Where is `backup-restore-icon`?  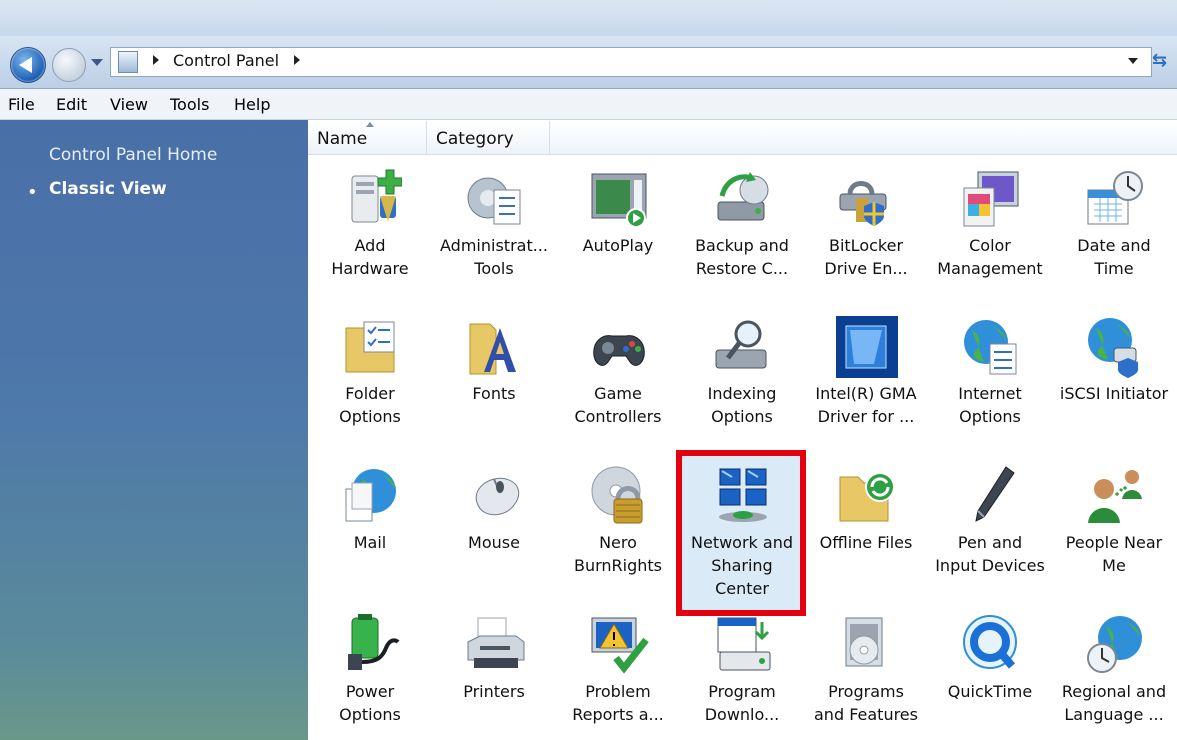 backup-restore-icon is located at coordinates (743, 199).